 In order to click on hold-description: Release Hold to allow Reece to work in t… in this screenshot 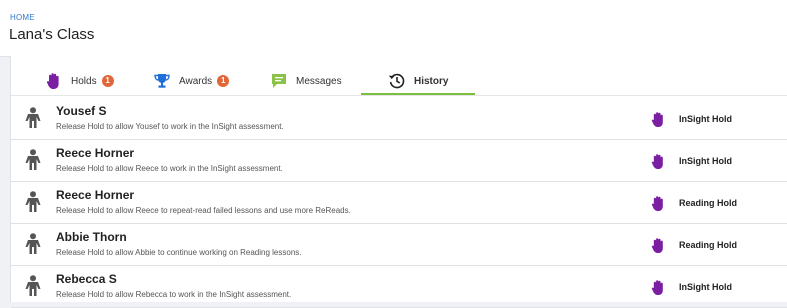, I will do `click(169, 168)`.